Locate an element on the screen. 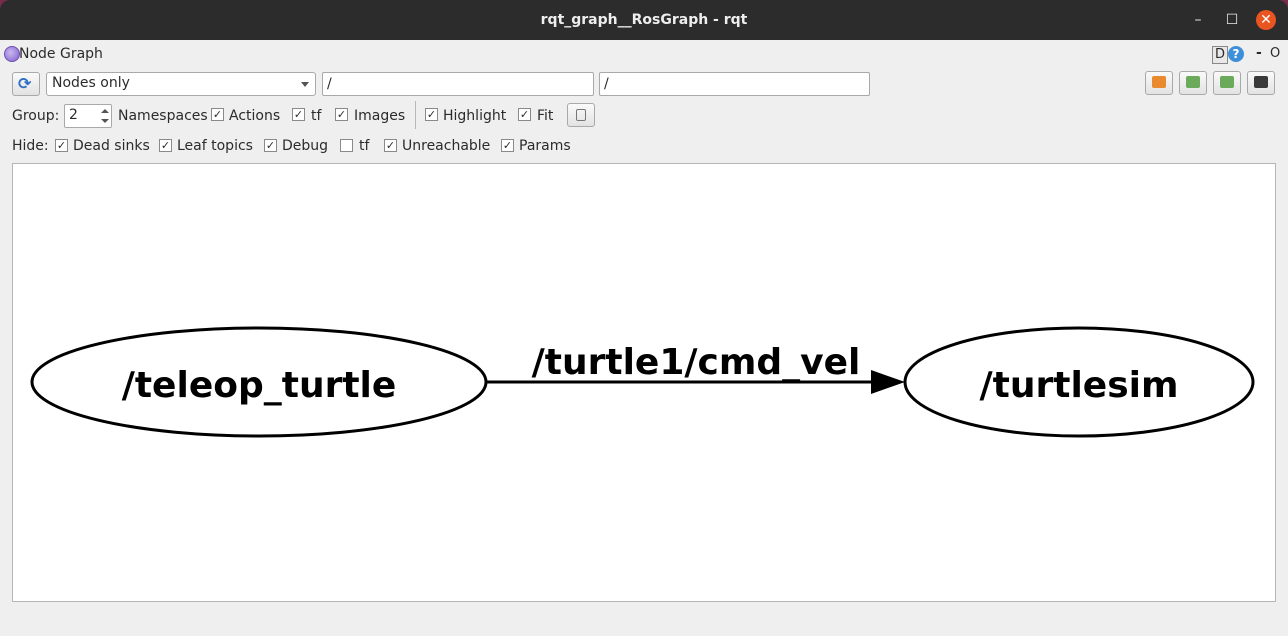  plugin-title: Node Graph is located at coordinates (61, 54).